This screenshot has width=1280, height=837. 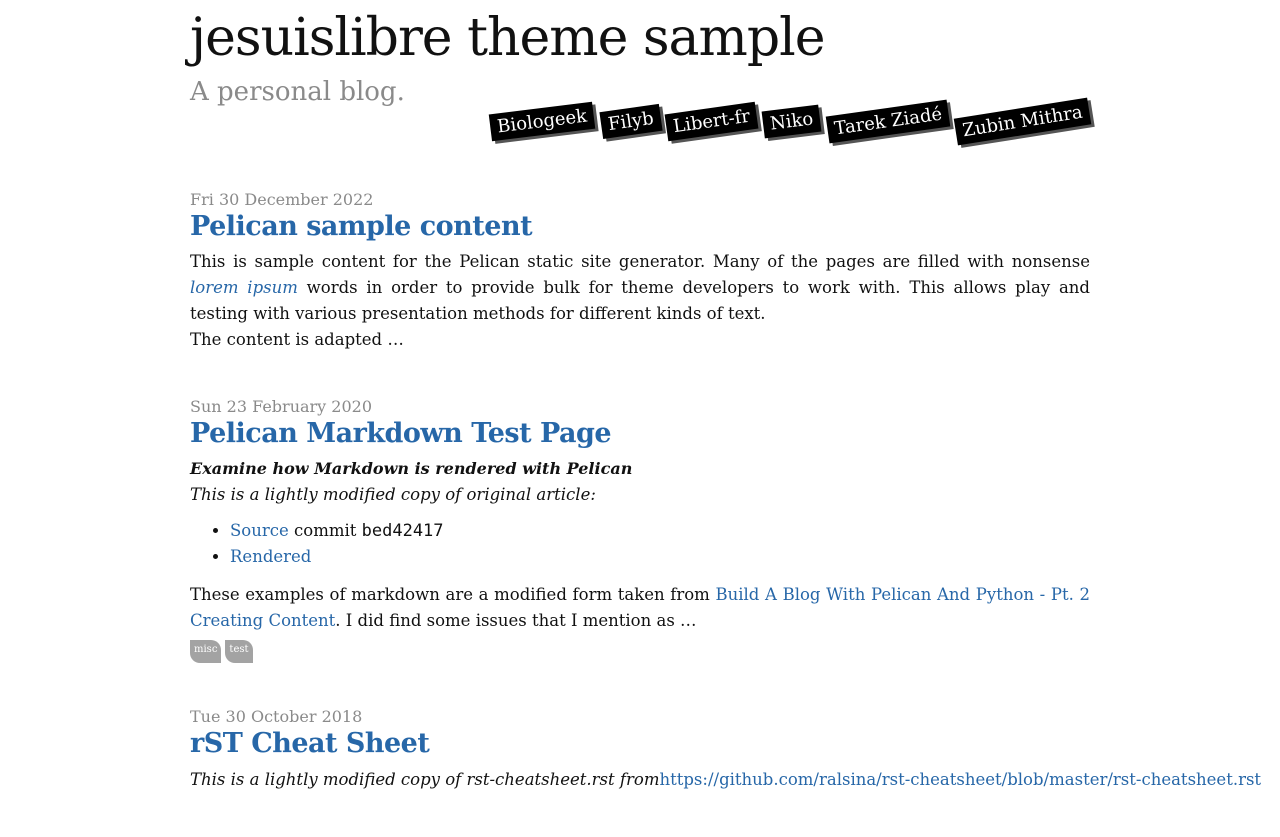 I want to click on post-title-link: rST Cheat Sheet, so click(x=640, y=744).